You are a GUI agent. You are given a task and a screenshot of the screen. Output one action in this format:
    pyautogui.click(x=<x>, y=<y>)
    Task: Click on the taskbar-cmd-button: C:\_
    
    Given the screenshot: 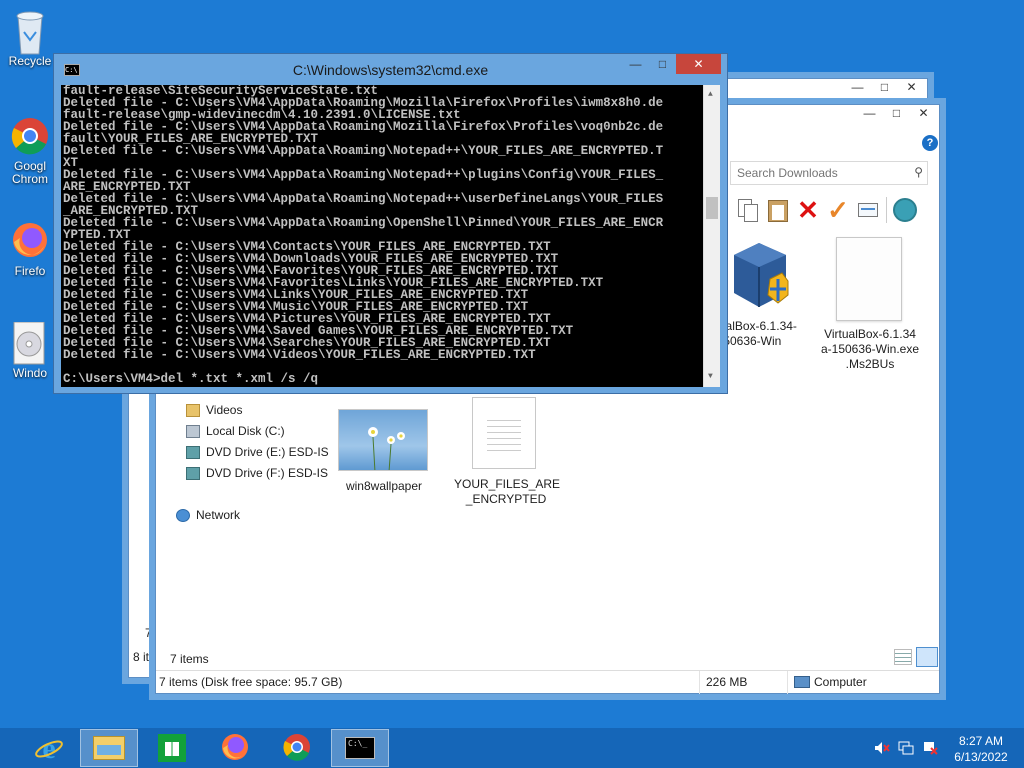 What is the action you would take?
    pyautogui.click(x=360, y=748)
    